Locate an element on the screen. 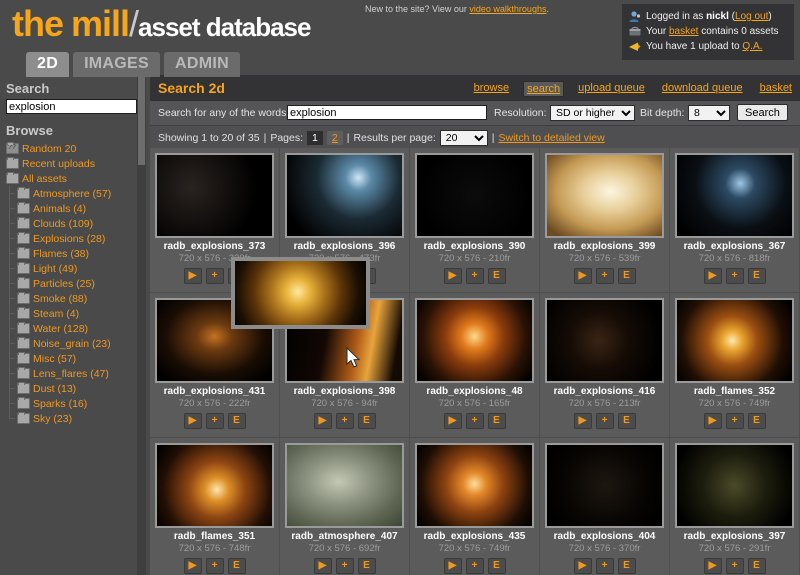 The image size is (800, 575). tab-2d: 2D is located at coordinates (48, 64).